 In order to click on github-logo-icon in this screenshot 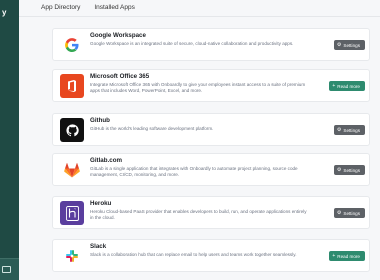, I will do `click(72, 130)`.